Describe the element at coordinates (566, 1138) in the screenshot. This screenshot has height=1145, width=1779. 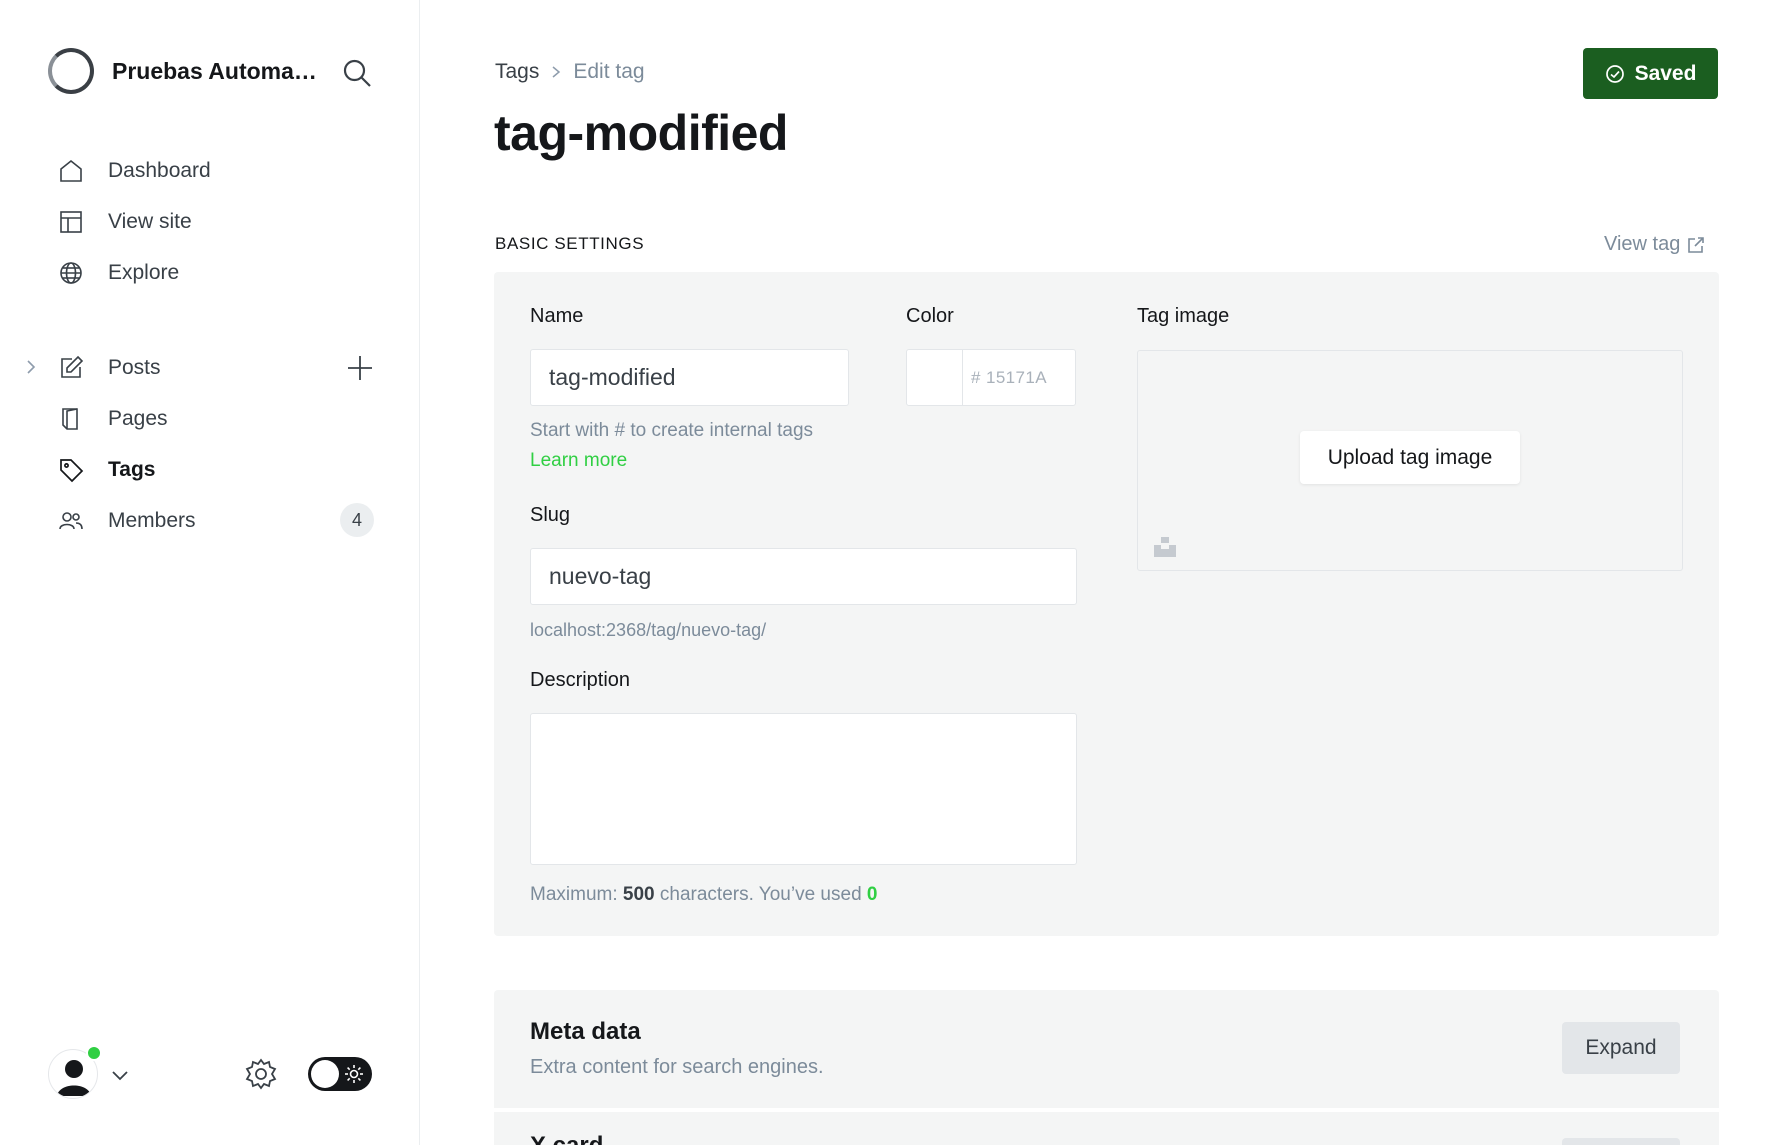
I see `x-card-title: X card` at that location.